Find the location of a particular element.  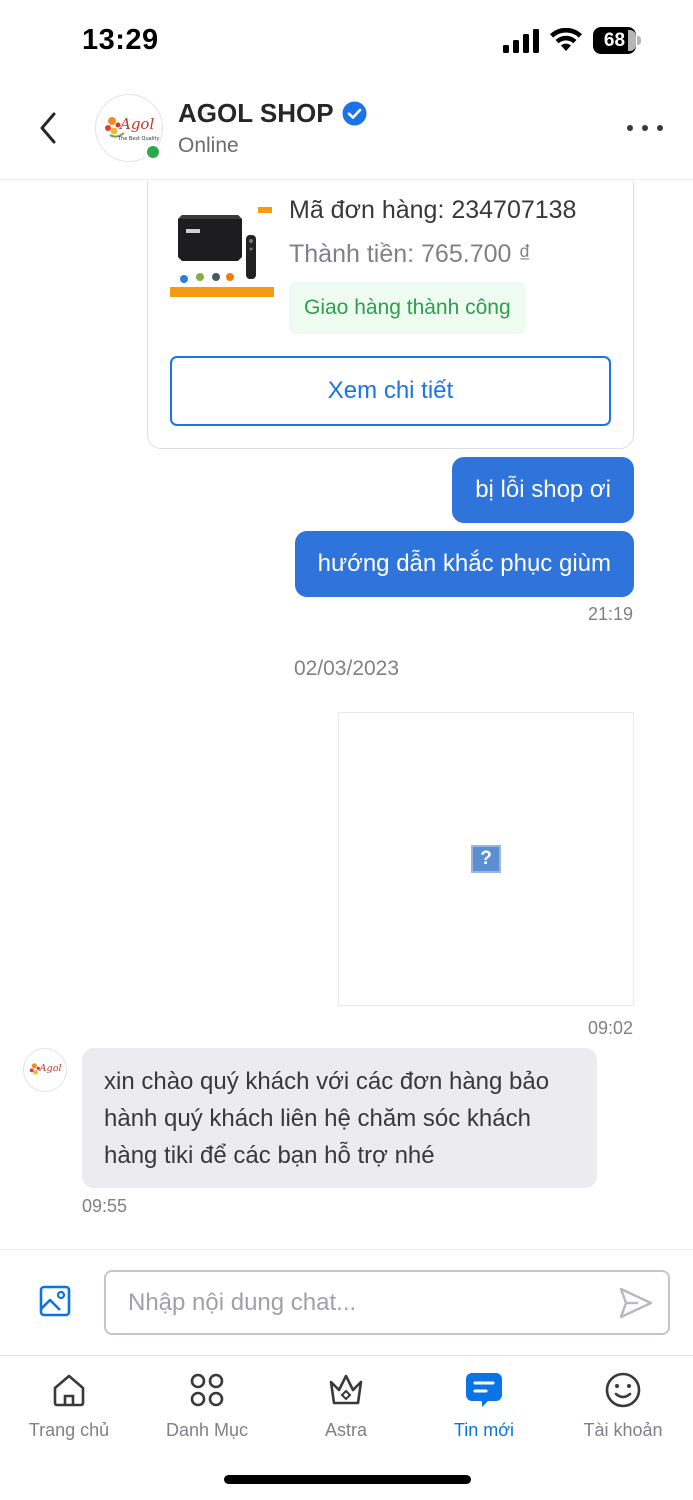

home-icon is located at coordinates (69, 1390).